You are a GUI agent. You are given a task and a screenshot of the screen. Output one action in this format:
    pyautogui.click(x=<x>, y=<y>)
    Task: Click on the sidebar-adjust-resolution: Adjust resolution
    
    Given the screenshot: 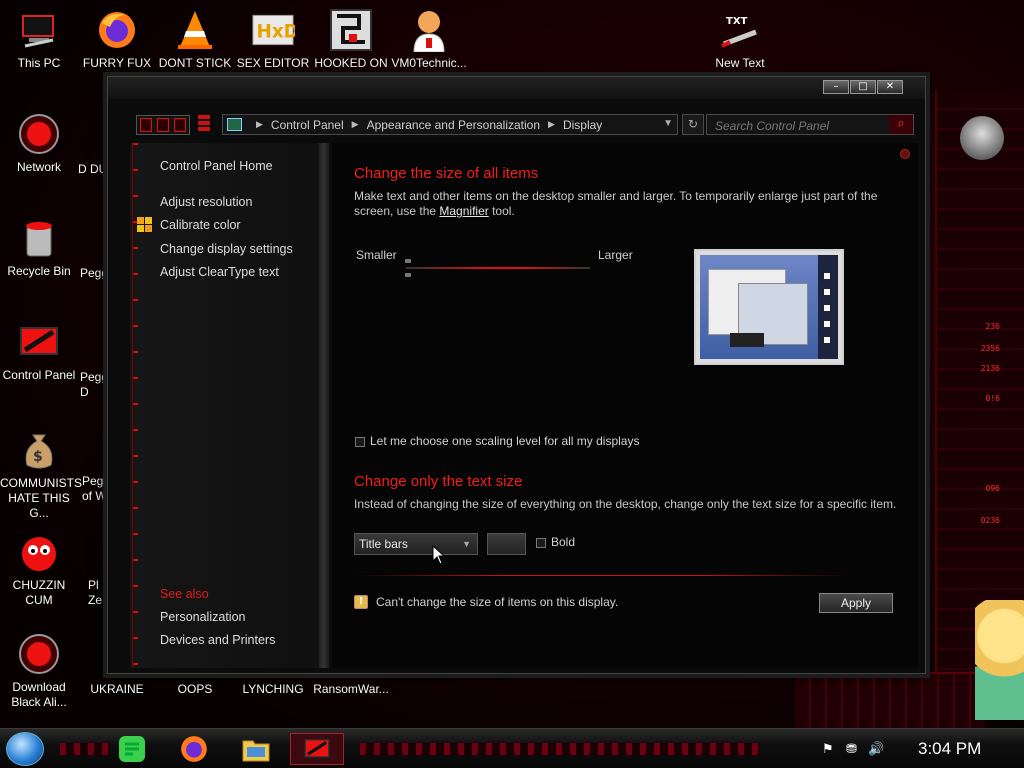 What is the action you would take?
    pyautogui.click(x=206, y=202)
    